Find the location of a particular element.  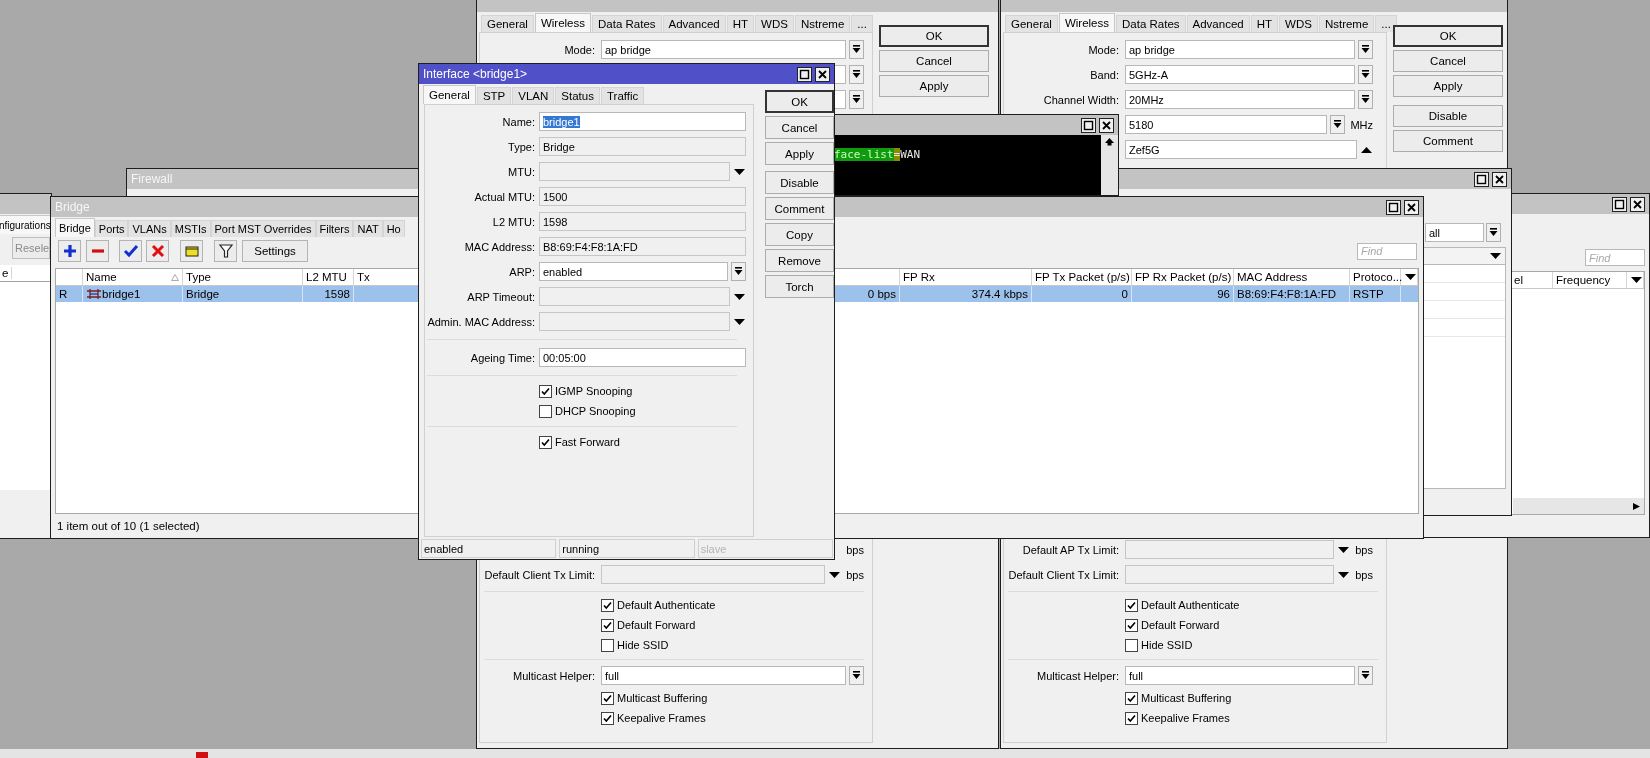

dialog-button: Remove is located at coordinates (799, 260).